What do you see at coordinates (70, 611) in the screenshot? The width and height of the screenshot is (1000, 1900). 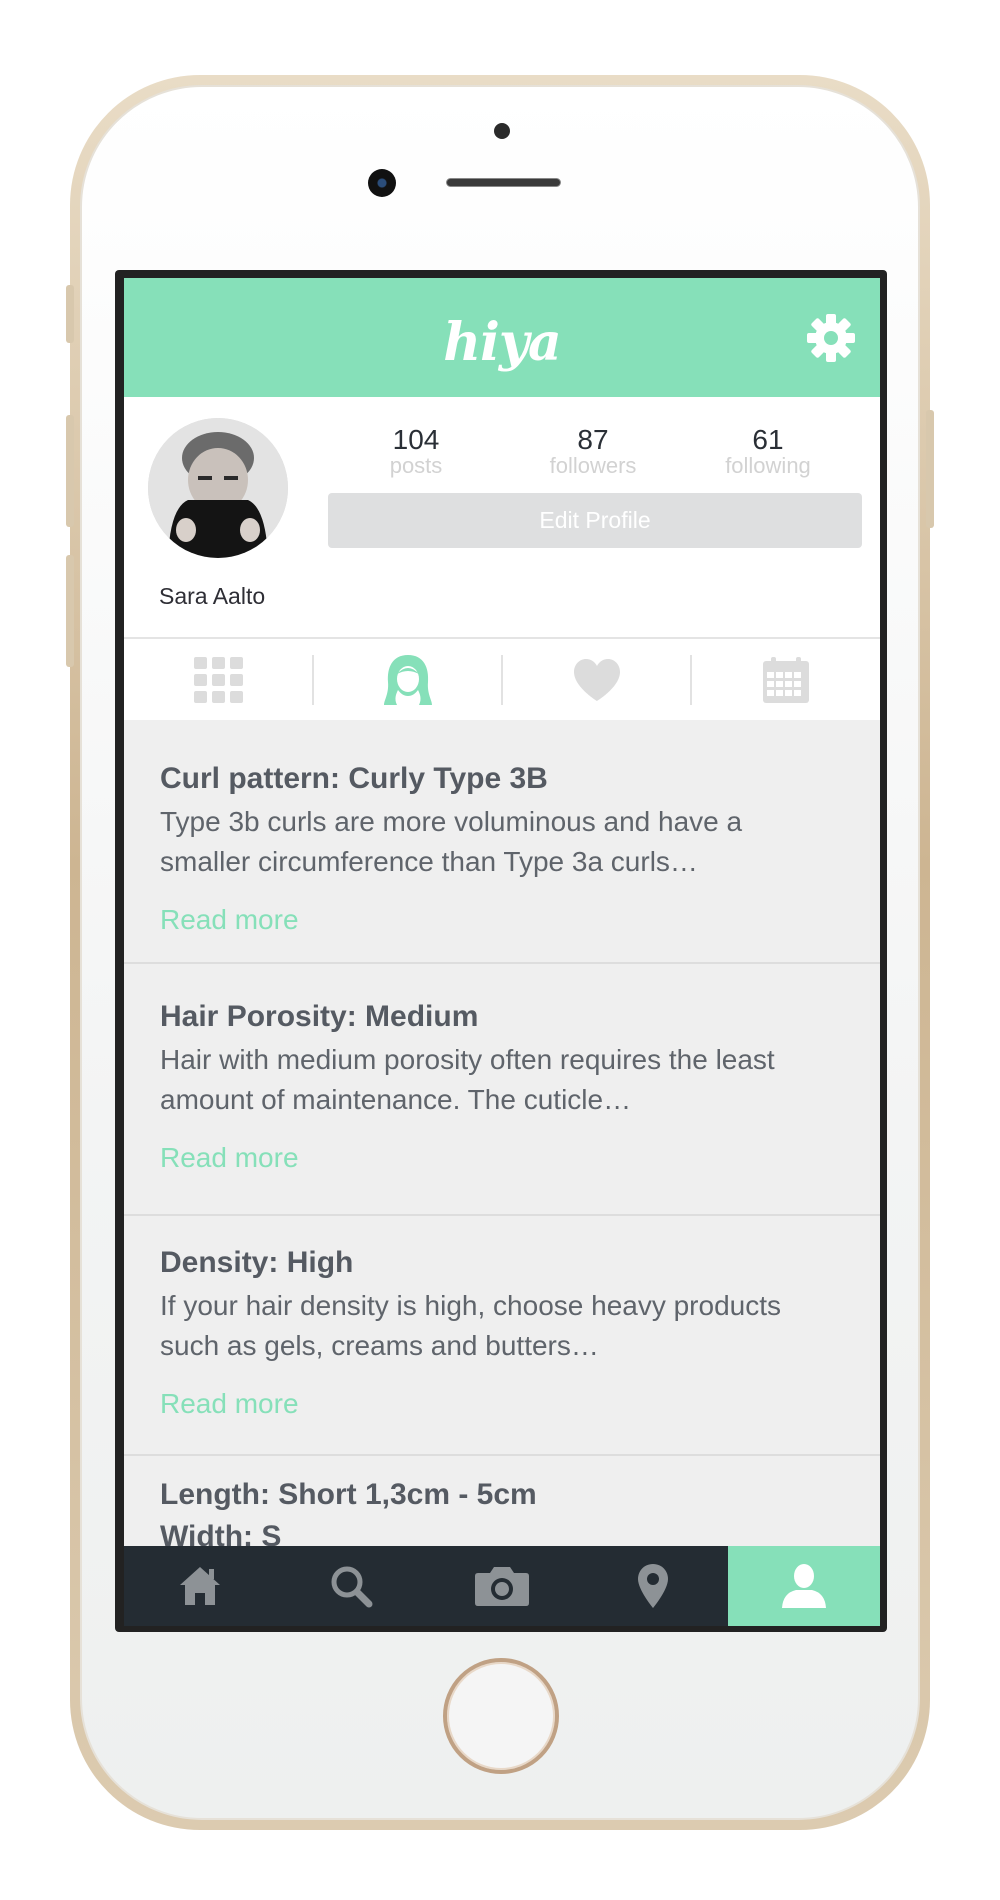 I see `volume-down-button` at bounding box center [70, 611].